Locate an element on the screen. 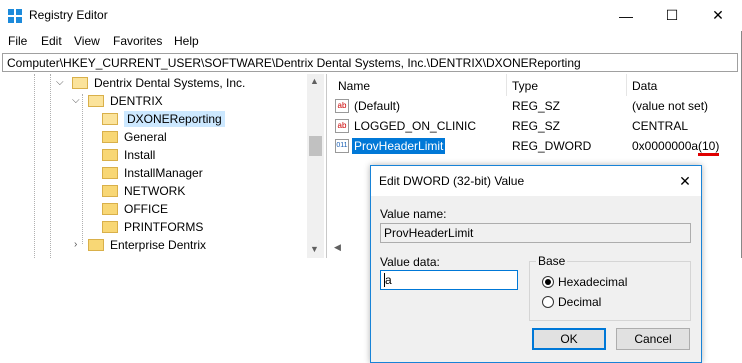  value-name: (Default) is located at coordinates (377, 106).